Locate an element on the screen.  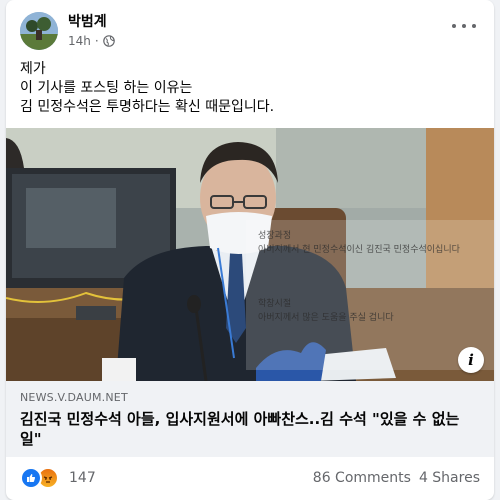
like-icon is located at coordinates (31, 478).